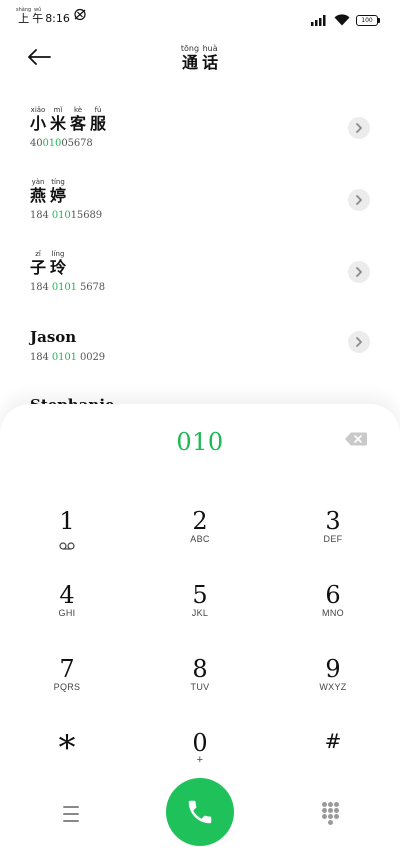  What do you see at coordinates (200, 521) in the screenshot?
I see `key-digit: 2` at bounding box center [200, 521].